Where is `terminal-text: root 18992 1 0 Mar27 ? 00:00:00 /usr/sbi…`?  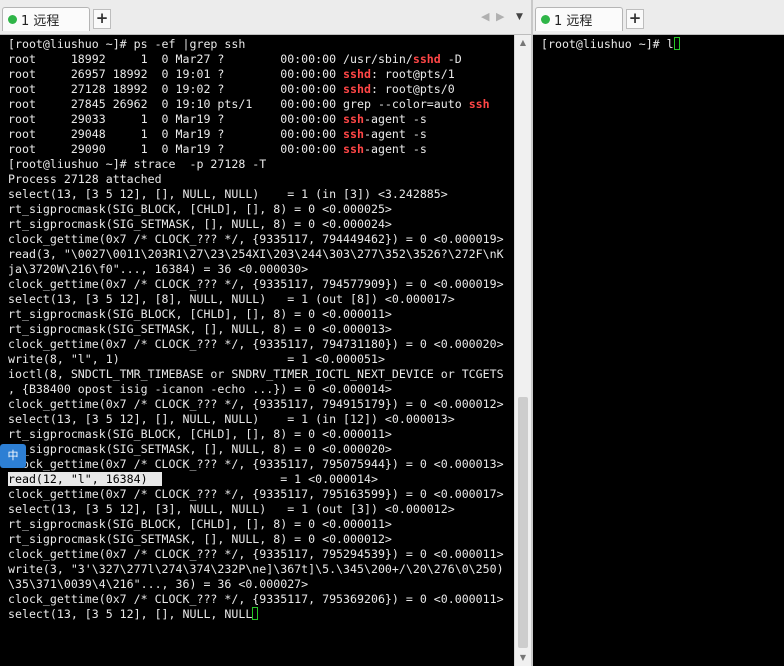
terminal-text: root 18992 1 0 Mar27 ? 00:00:00 /usr/sbi… is located at coordinates (210, 59).